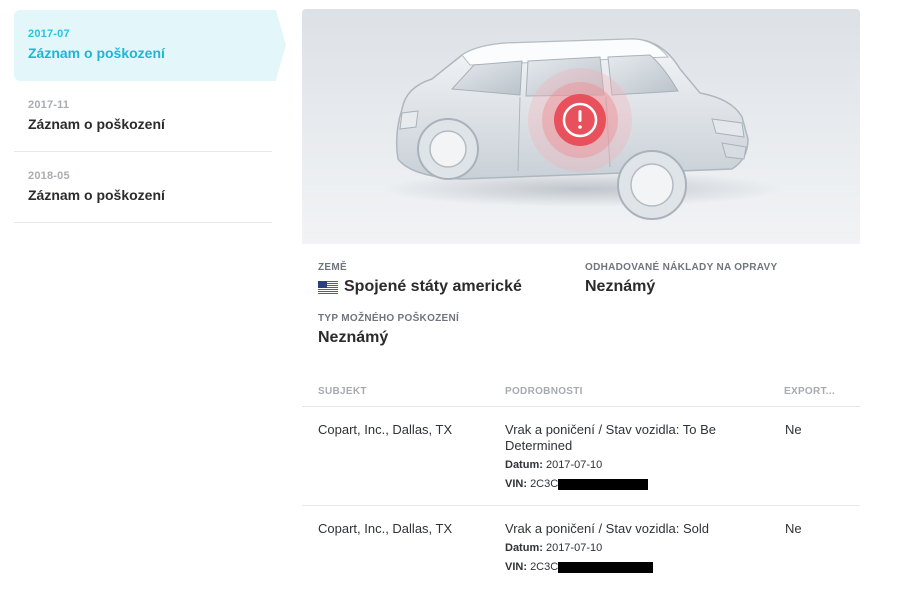 This screenshot has height=591, width=897. Describe the element at coordinates (389, 318) in the screenshot. I see `damage-type-label: TYP MOŽNÉHO POŠKOZENÍ` at that location.